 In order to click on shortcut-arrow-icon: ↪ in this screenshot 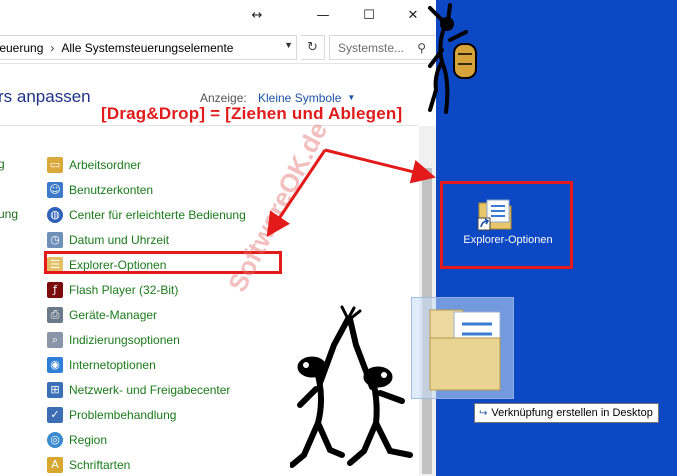, I will do `click(483, 413)`.